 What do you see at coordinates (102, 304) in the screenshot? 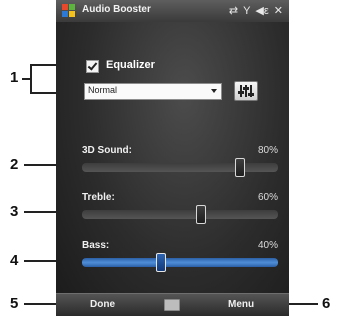
I see `done-softkey: Done` at bounding box center [102, 304].